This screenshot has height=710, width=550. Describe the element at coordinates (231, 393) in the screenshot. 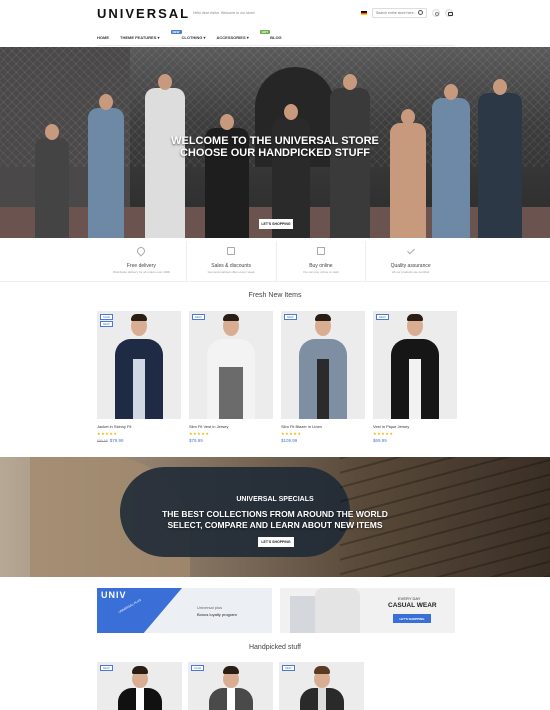

I see `model-vest` at that location.